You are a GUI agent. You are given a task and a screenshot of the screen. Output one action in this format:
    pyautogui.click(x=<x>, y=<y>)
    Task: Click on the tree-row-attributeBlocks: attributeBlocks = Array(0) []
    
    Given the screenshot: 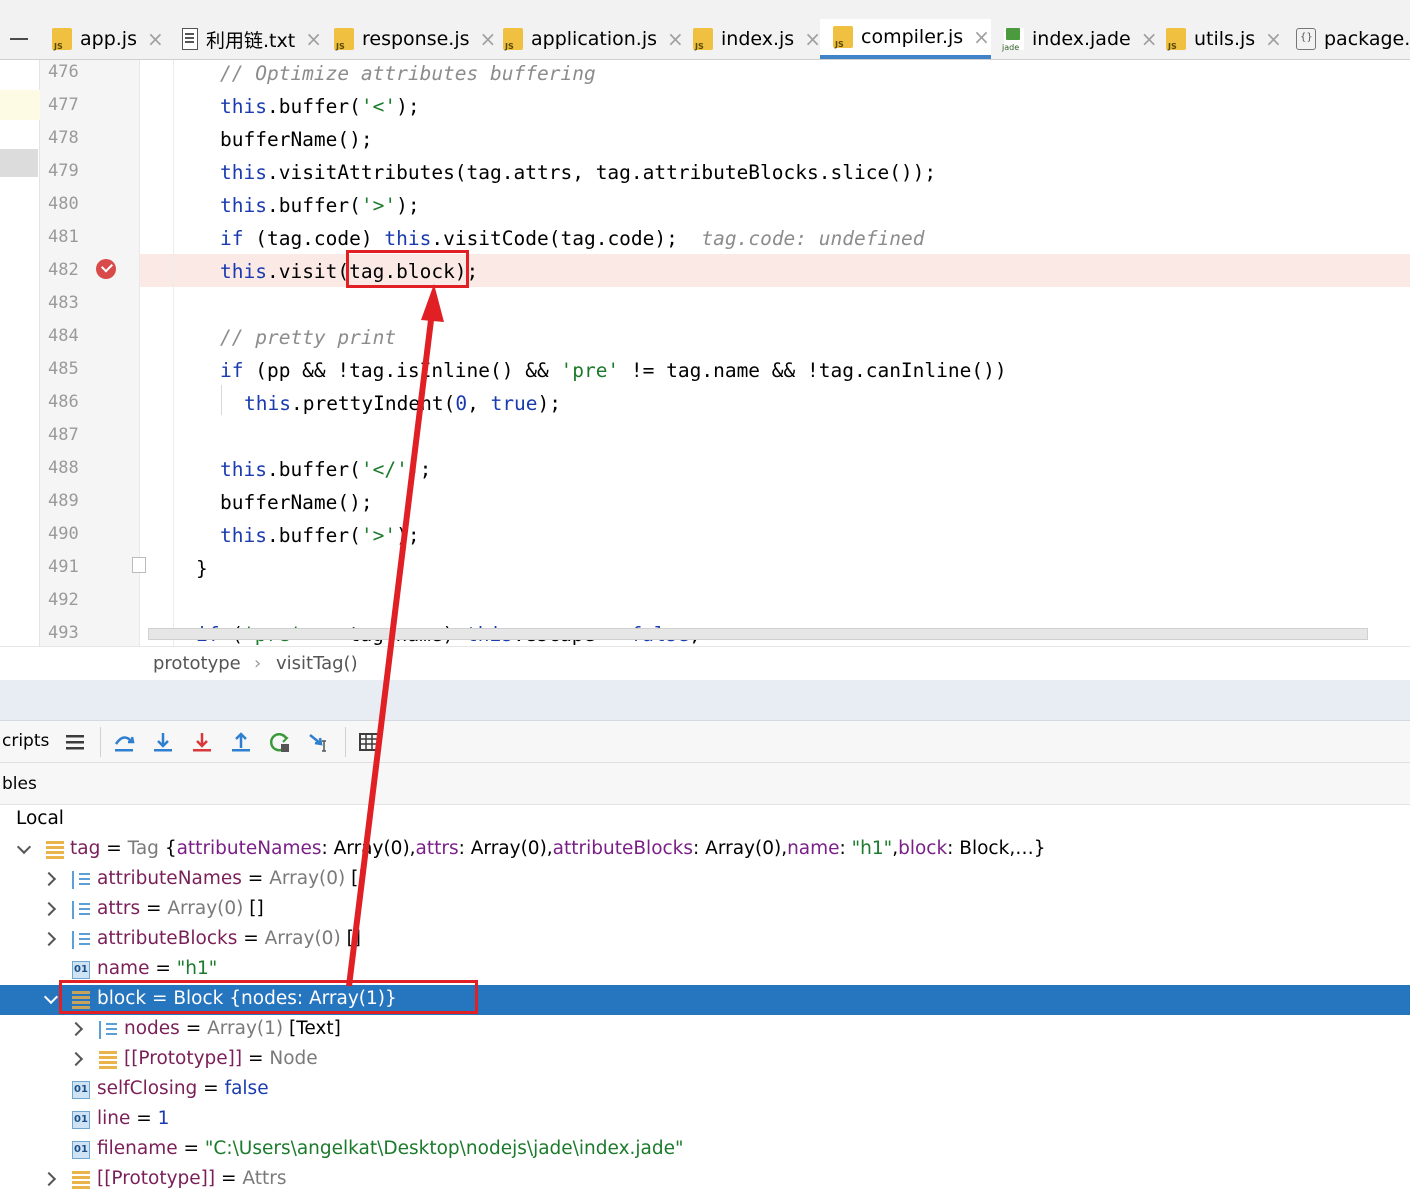 What is the action you would take?
    pyautogui.click(x=705, y=940)
    